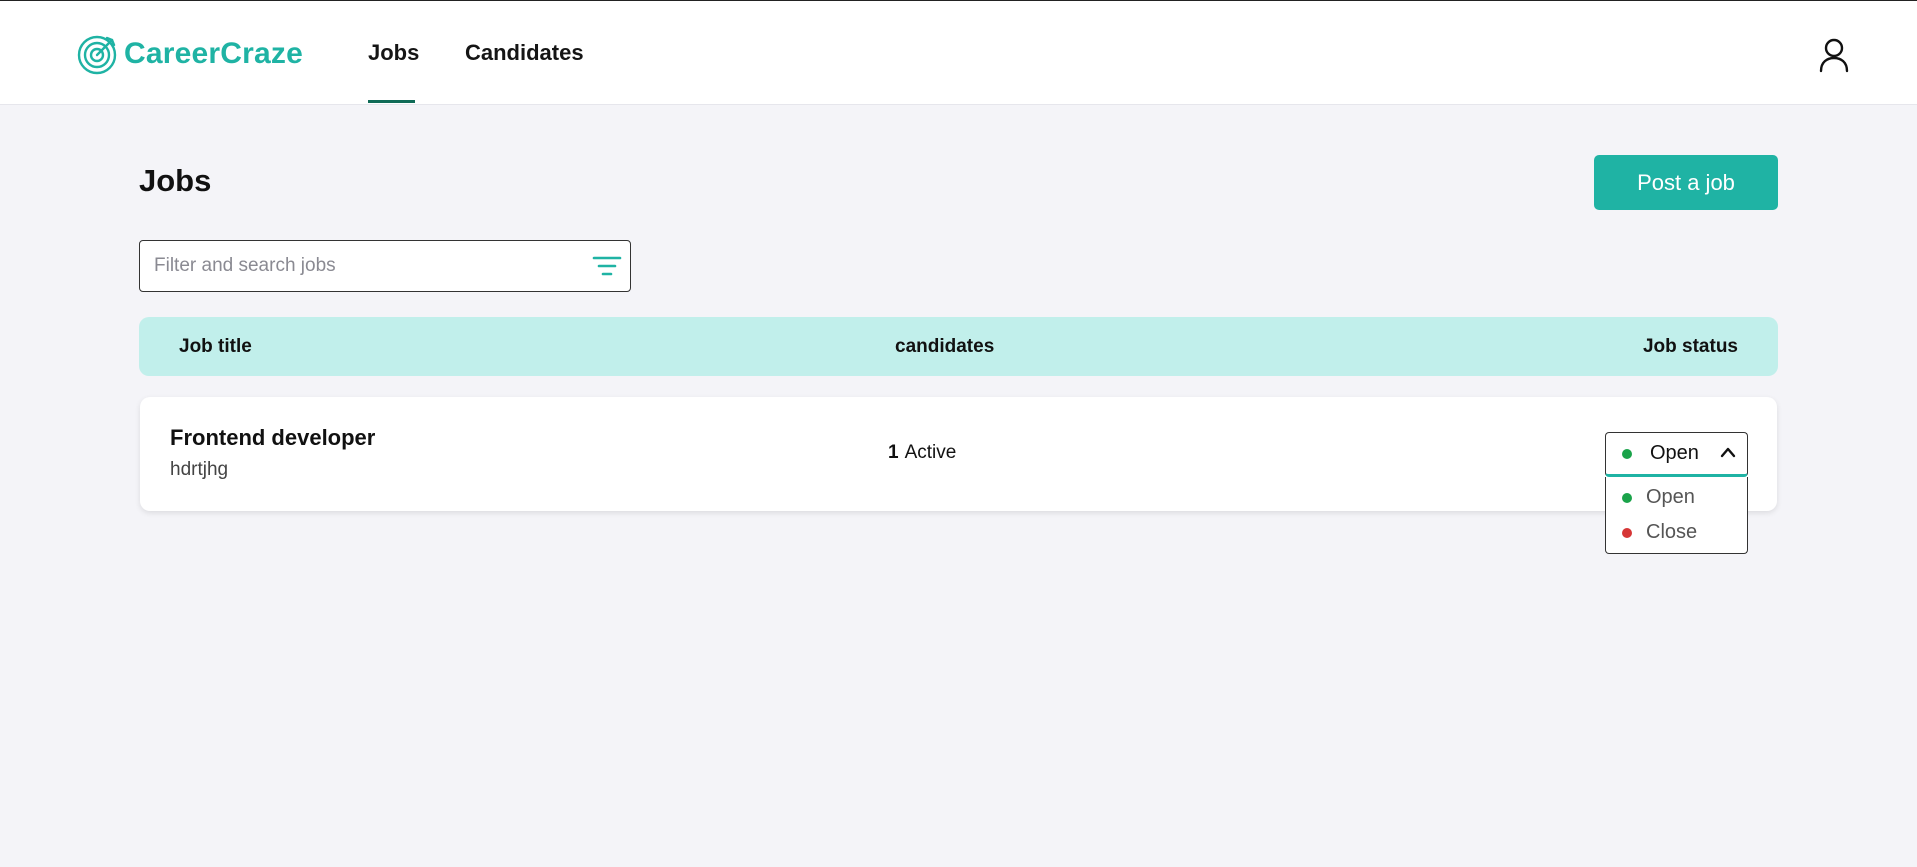  What do you see at coordinates (97, 55) in the screenshot?
I see `target-logo-icon` at bounding box center [97, 55].